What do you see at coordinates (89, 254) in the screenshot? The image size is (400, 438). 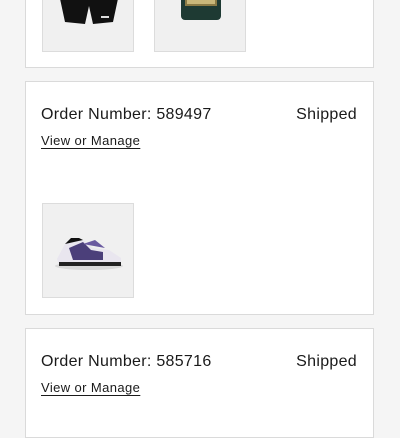 I see `sneaker-image` at bounding box center [89, 254].